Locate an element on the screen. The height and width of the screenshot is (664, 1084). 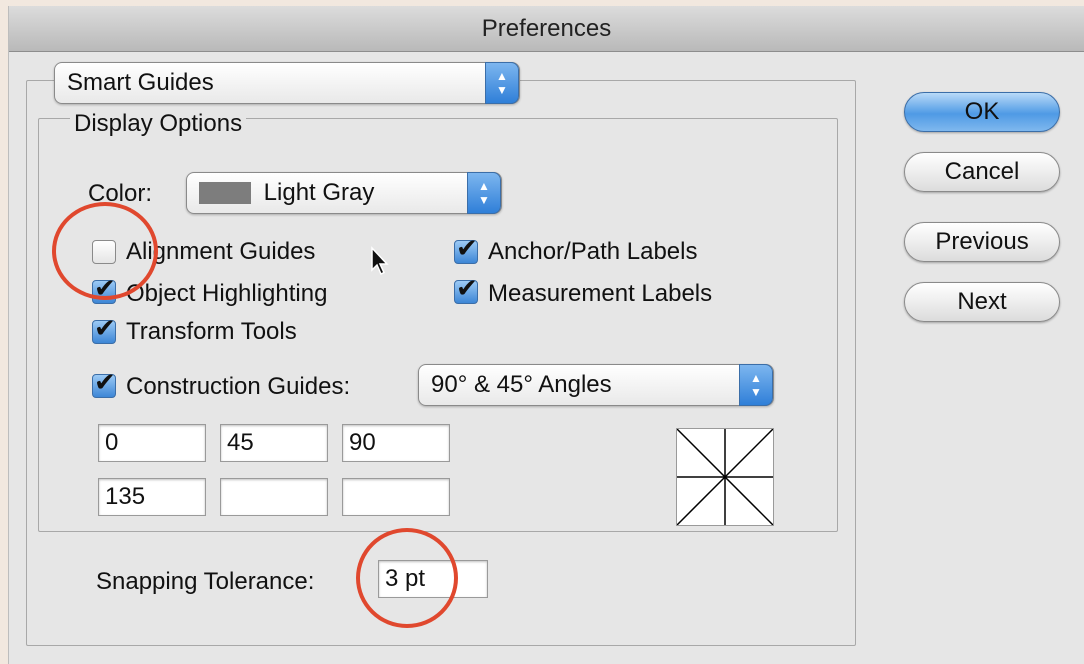
construction-guides-label: Construction Guides: is located at coordinates (238, 386).